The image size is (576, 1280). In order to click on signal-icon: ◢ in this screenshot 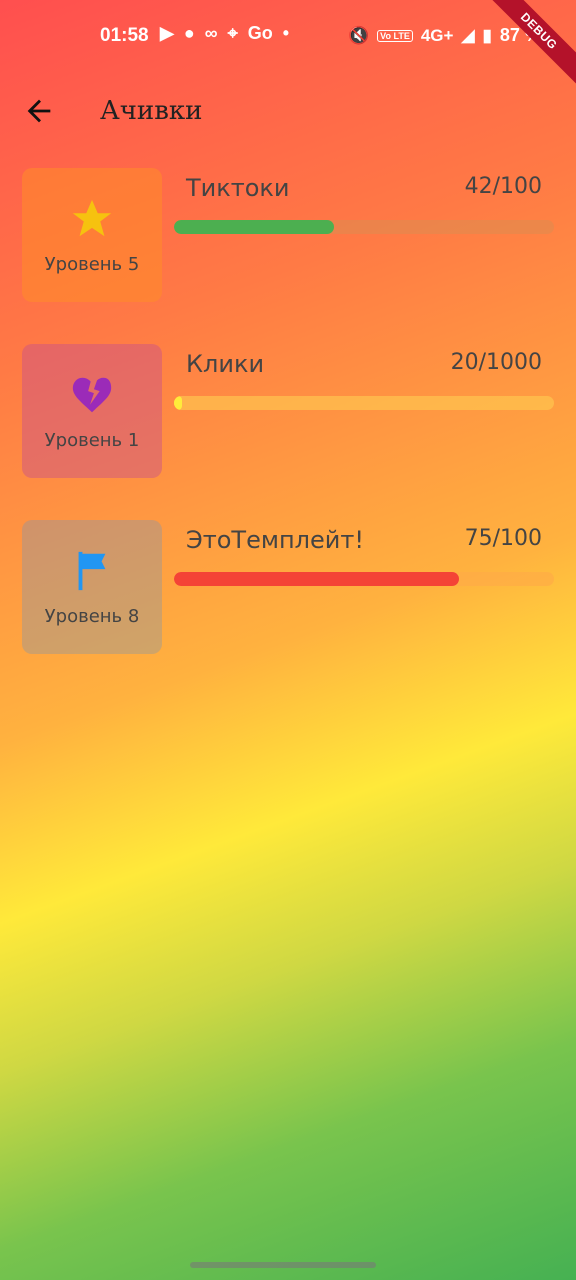, I will do `click(468, 35)`.